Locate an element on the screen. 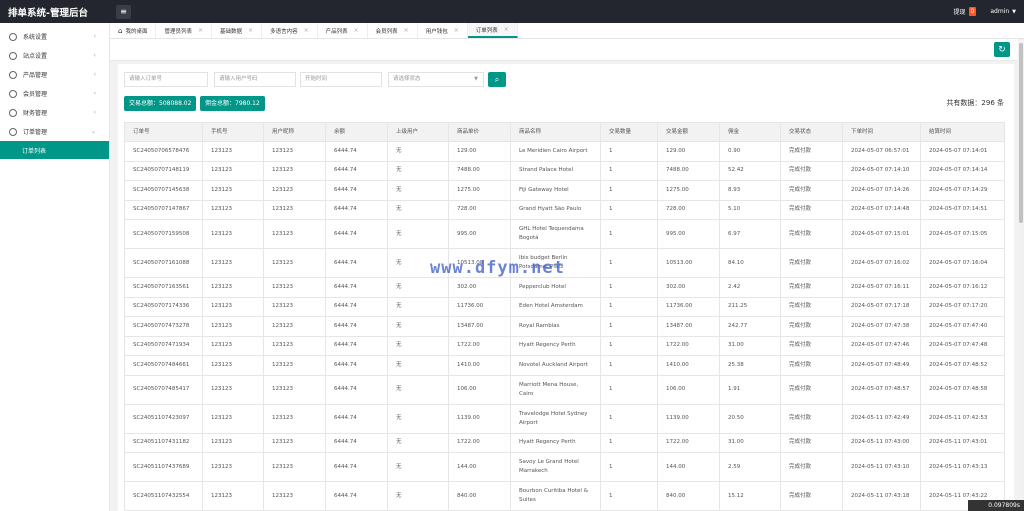 This screenshot has width=1024, height=511. tab-label: 我的桌面 is located at coordinates (136, 31).